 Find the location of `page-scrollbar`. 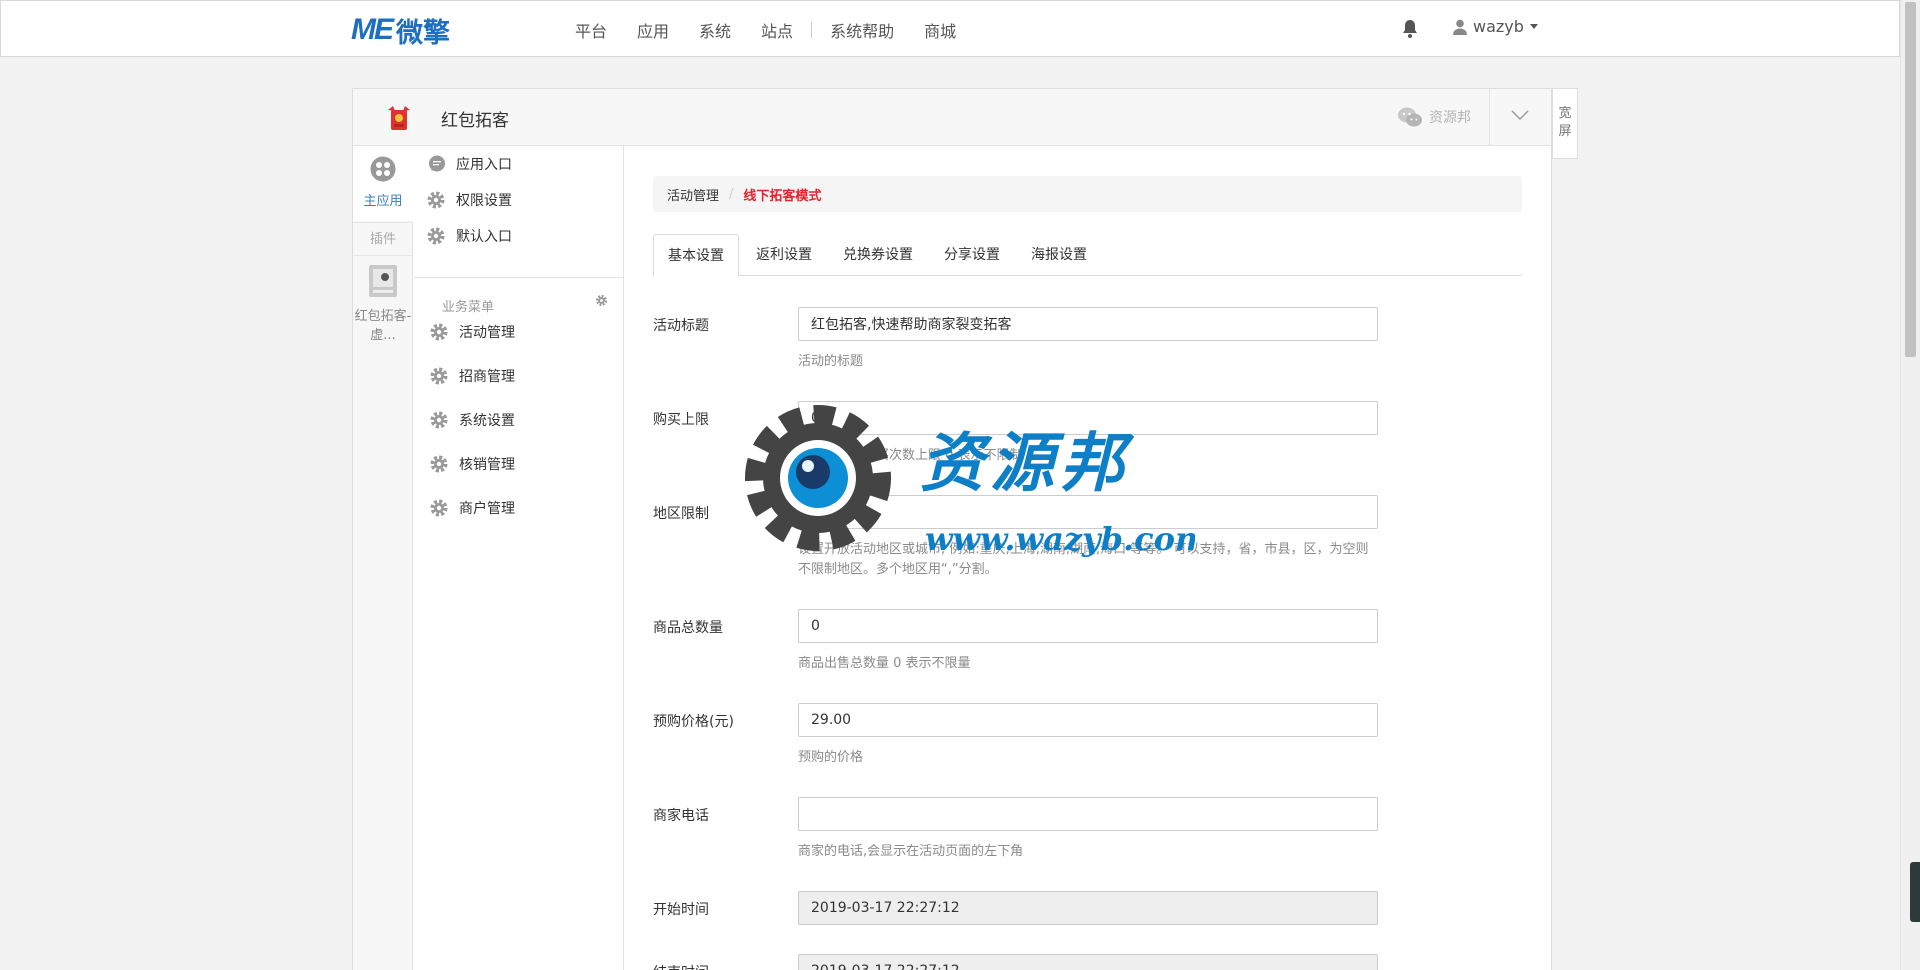

page-scrollbar is located at coordinates (1910, 485).